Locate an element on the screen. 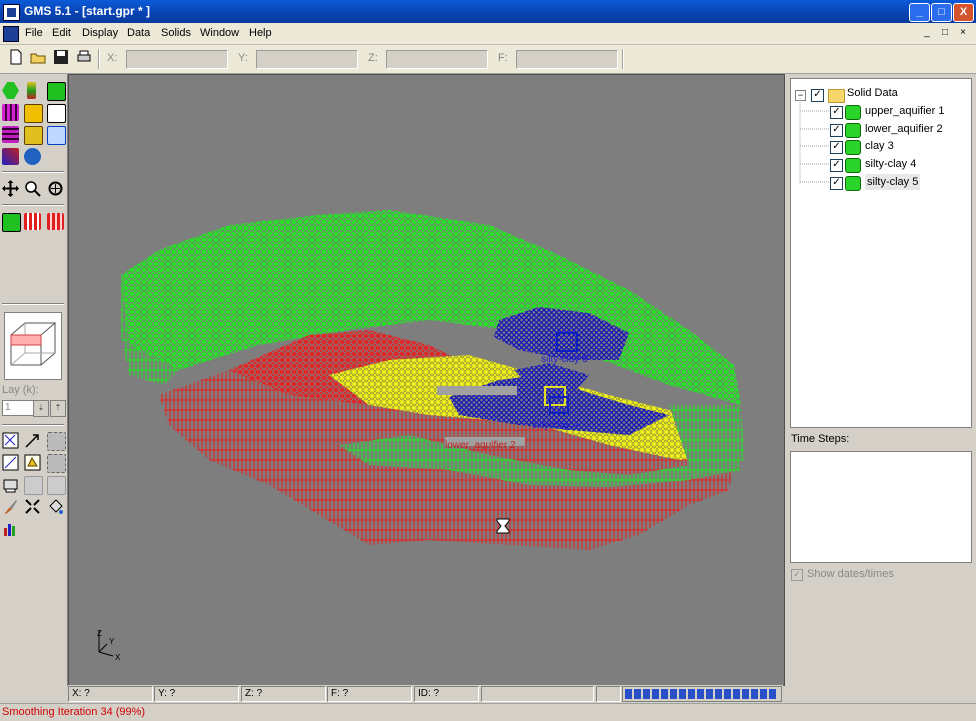 Image resolution: width=976 pixels, height=721 pixels. bar-chart-icon is located at coordinates (10, 528).